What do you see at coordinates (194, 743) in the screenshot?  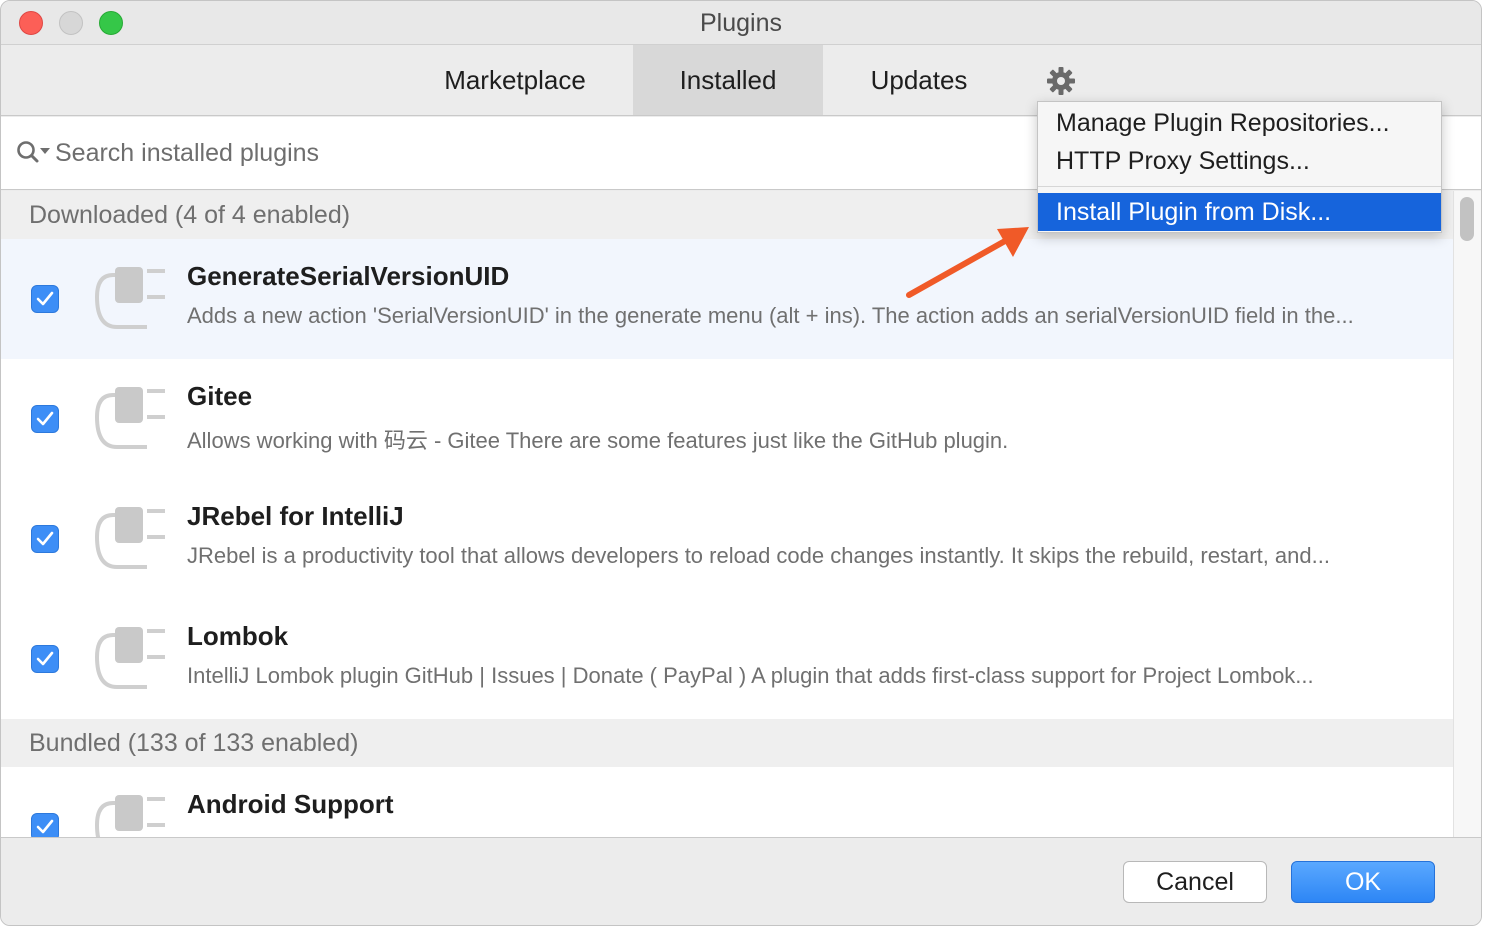 I see `section-title: Bundled (133 of 133 enabled)` at bounding box center [194, 743].